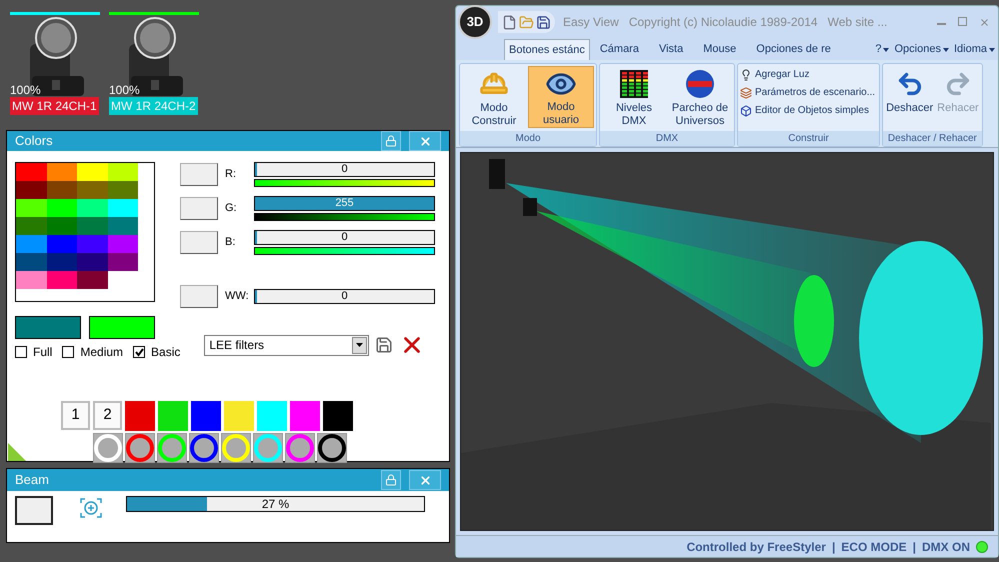  Describe the element at coordinates (746, 110) in the screenshot. I see `cube-icon` at that location.